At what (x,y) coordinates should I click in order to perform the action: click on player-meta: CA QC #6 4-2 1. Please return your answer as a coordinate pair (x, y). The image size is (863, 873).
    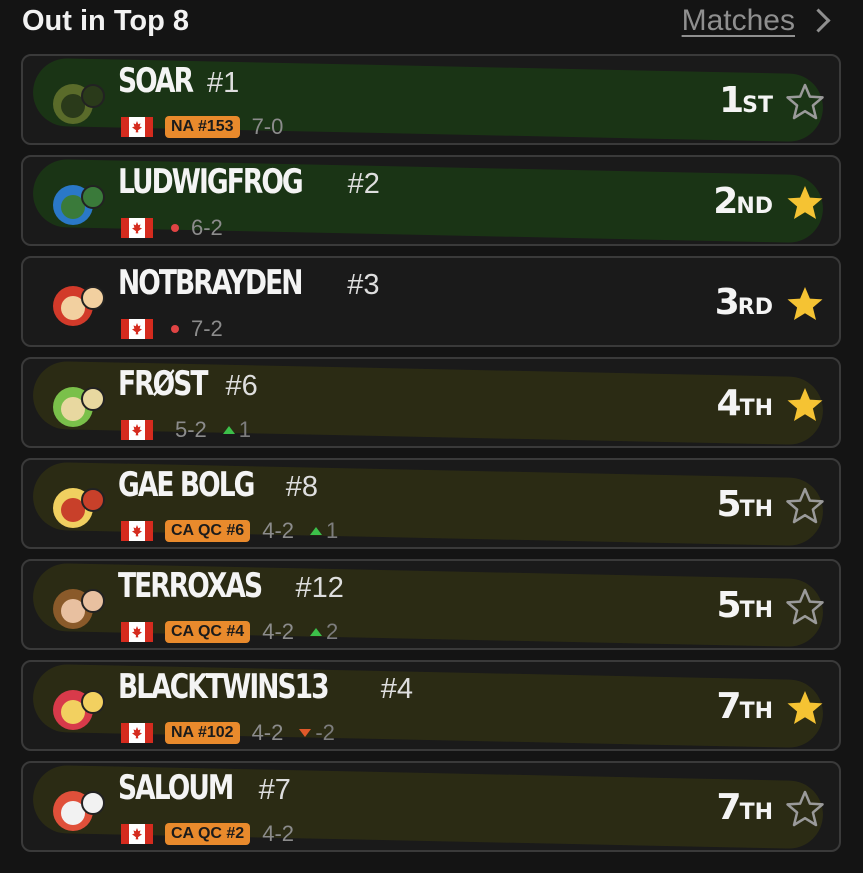
    Looking at the image, I should click on (229, 531).